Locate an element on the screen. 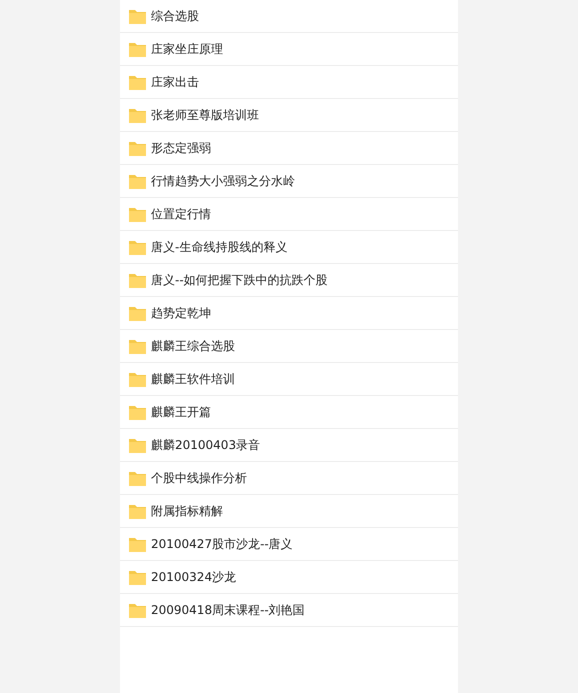  folder-name: 唐义--如何把握下跌中的抗跌个股 is located at coordinates (239, 280).